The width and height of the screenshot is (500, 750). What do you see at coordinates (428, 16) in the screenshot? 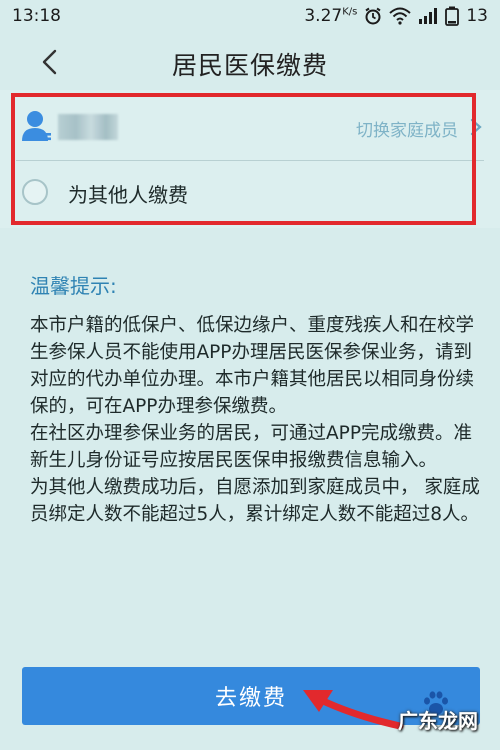
I see `signal-icon` at bounding box center [428, 16].